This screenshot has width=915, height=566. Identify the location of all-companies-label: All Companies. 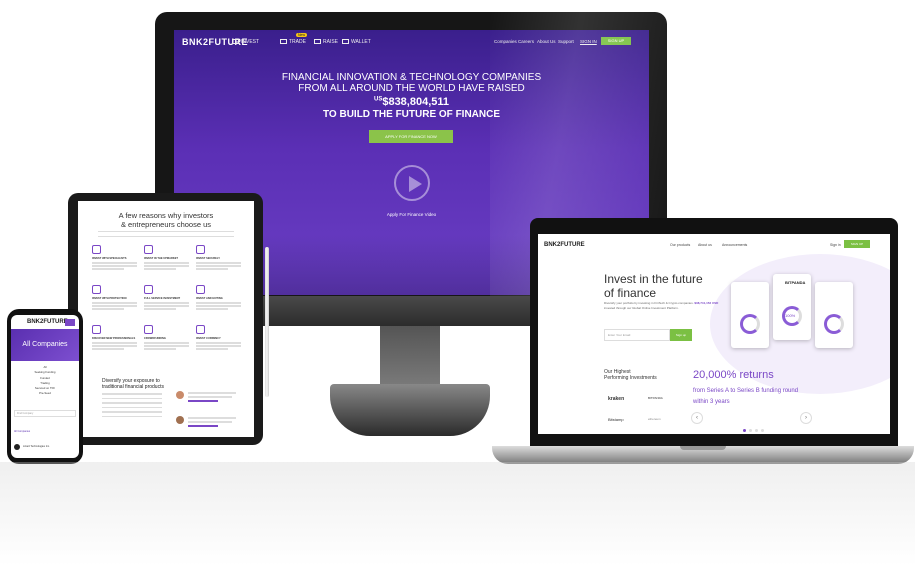
(22, 431).